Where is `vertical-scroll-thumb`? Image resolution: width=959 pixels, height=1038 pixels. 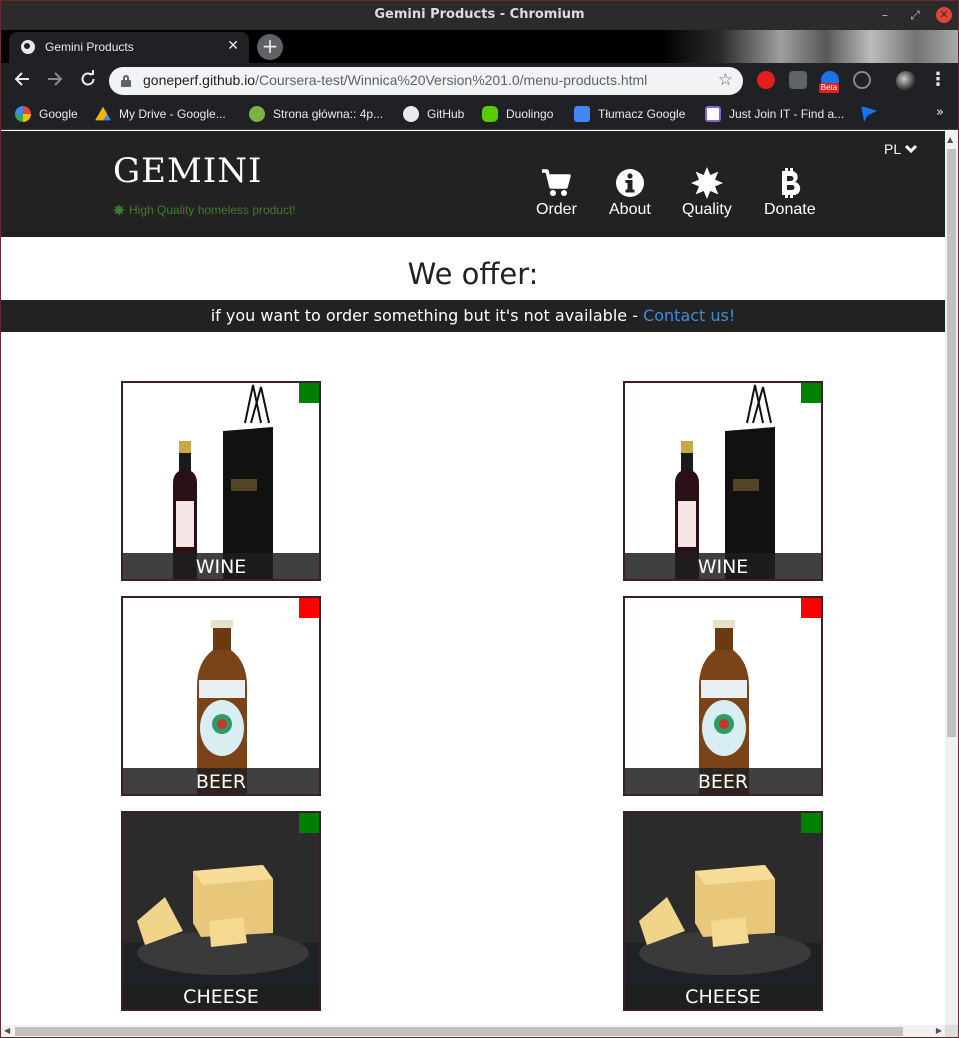
vertical-scroll-thumb is located at coordinates (951, 443).